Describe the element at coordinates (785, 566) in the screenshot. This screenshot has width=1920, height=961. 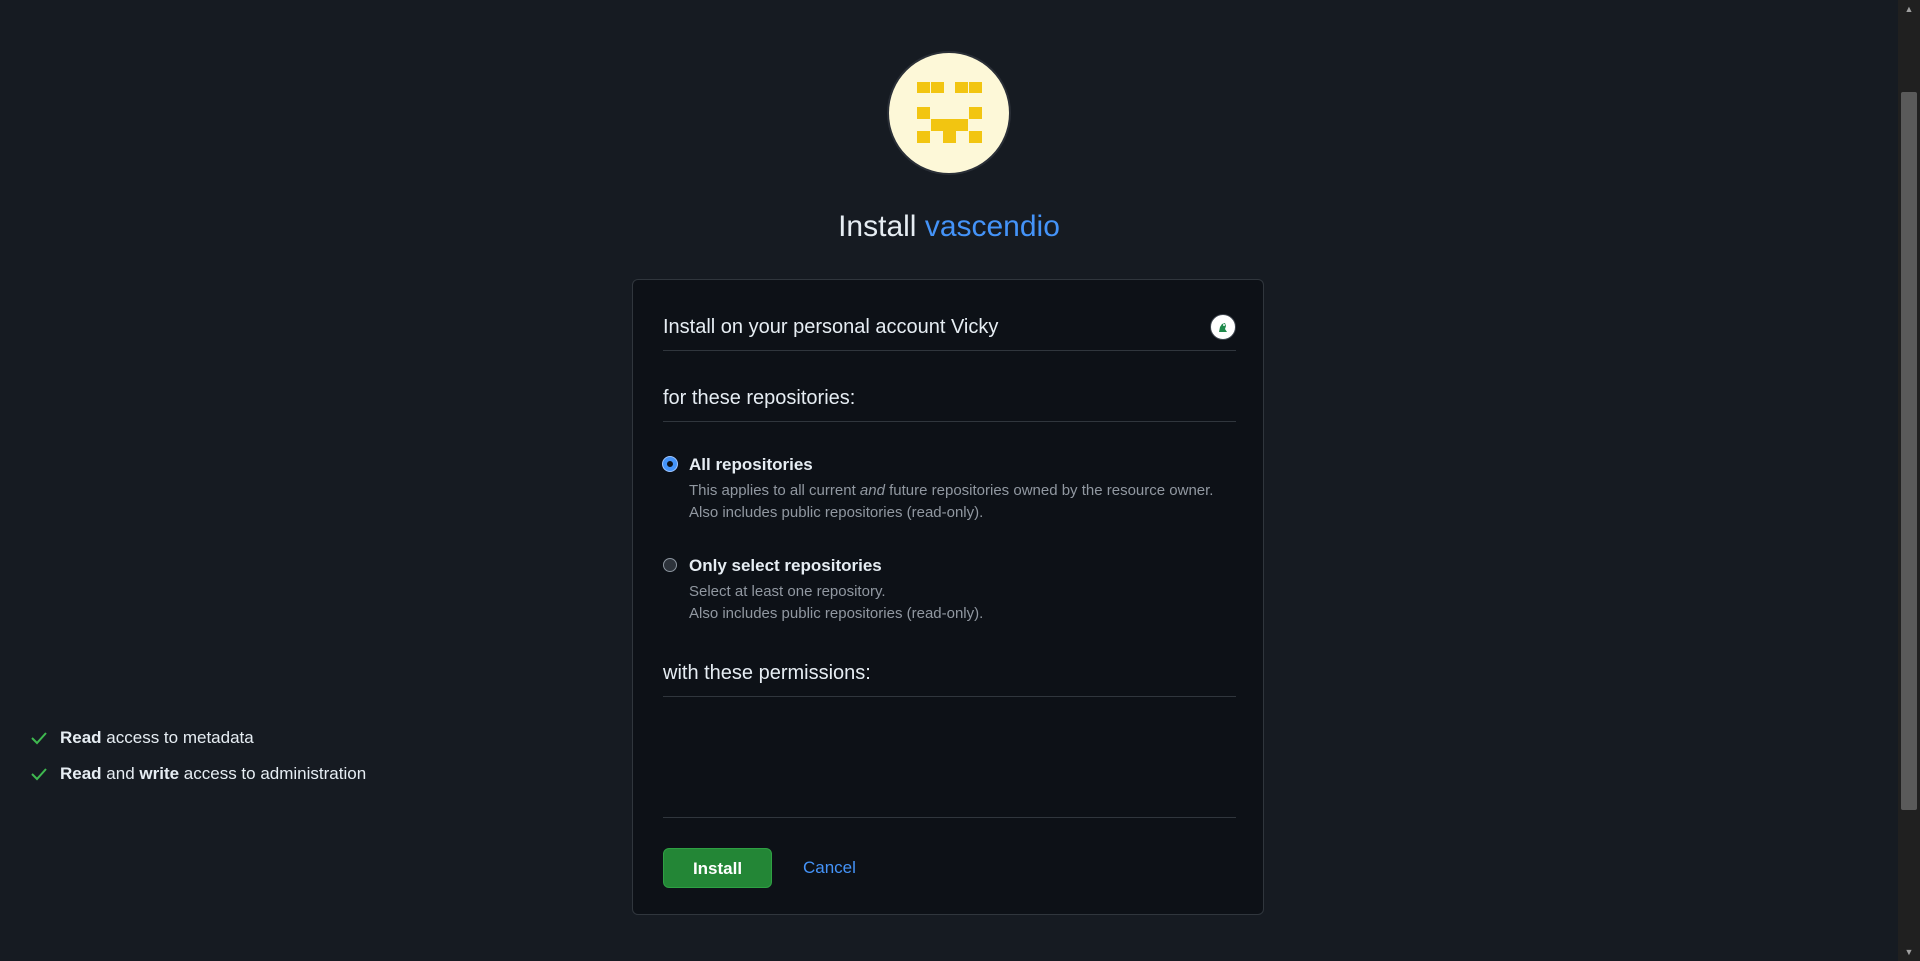
I see `radio-label-only-select-repositories: Only select repositories` at that location.